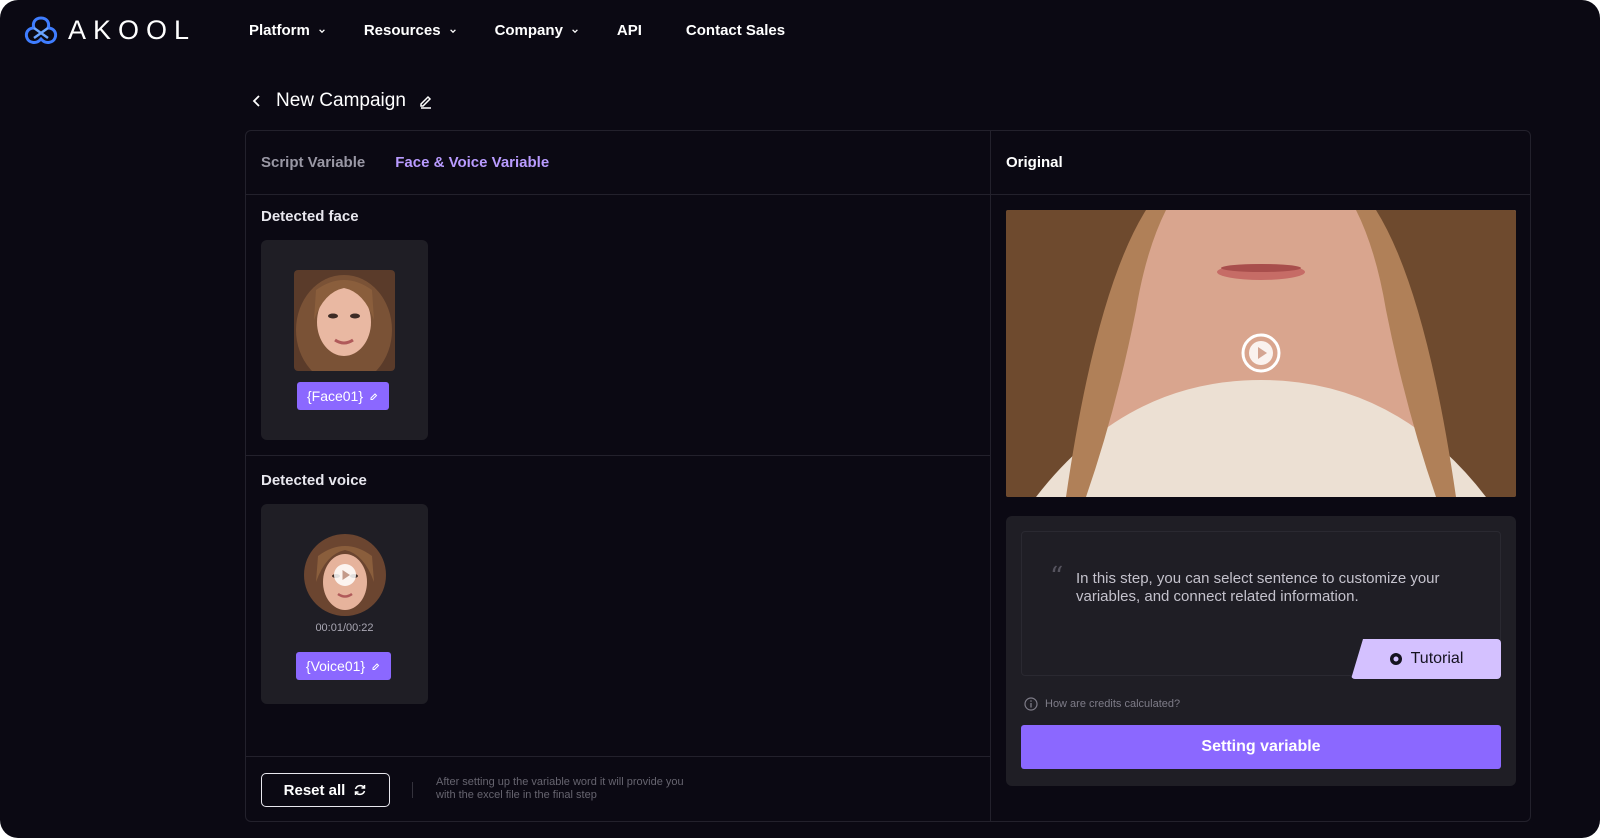 This screenshot has height=838, width=1600. I want to click on nav-item-platform: Platform, so click(287, 30).